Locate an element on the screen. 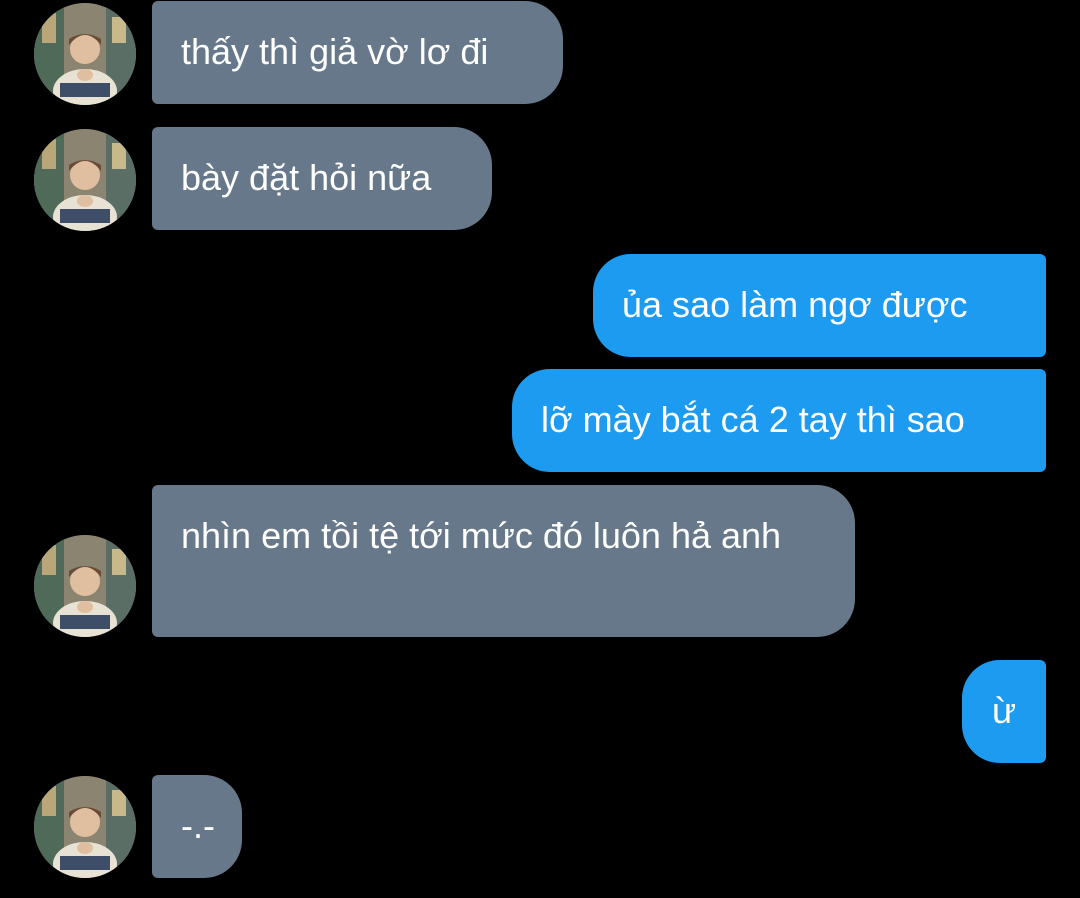  message-bubble: -.- is located at coordinates (197, 826).